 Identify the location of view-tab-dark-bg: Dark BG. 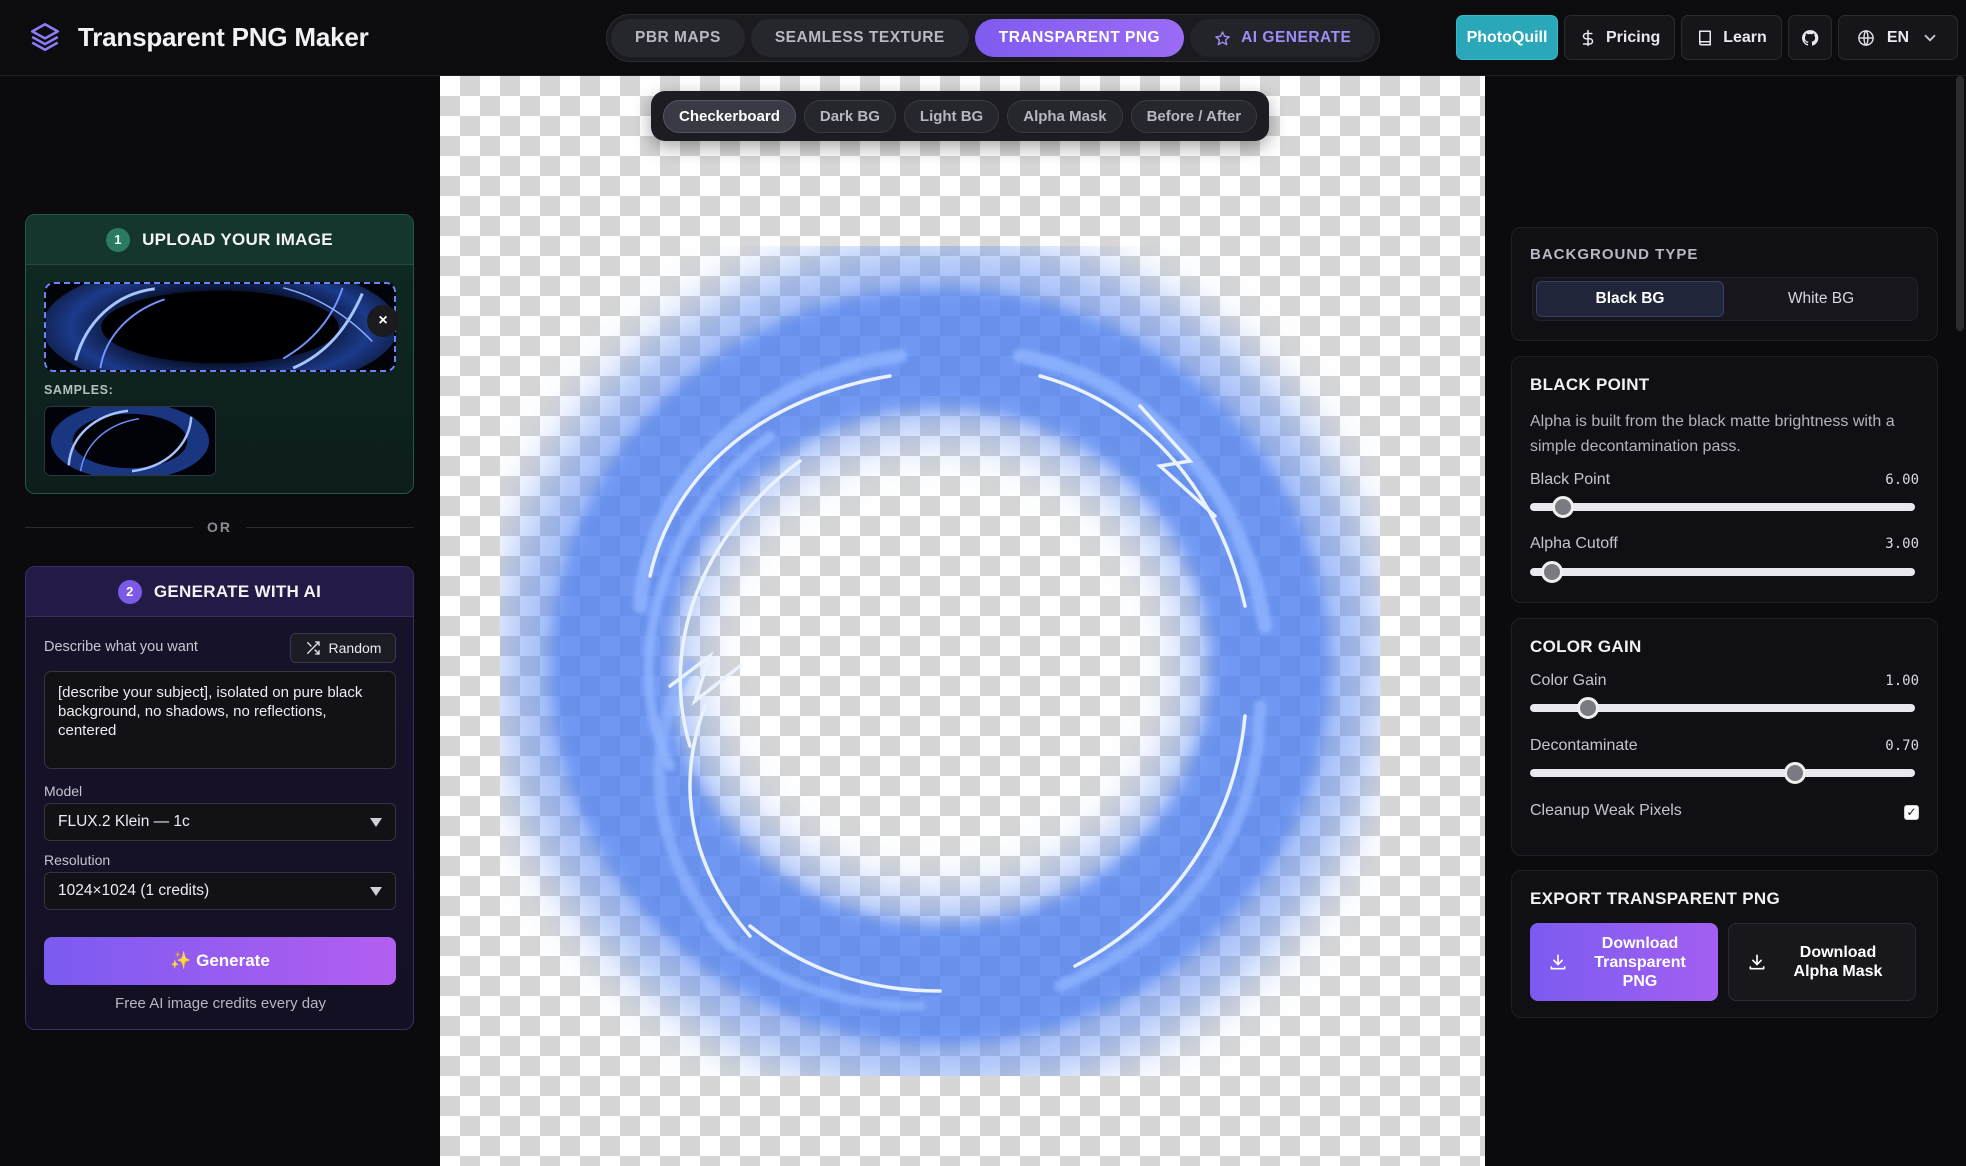
(849, 116).